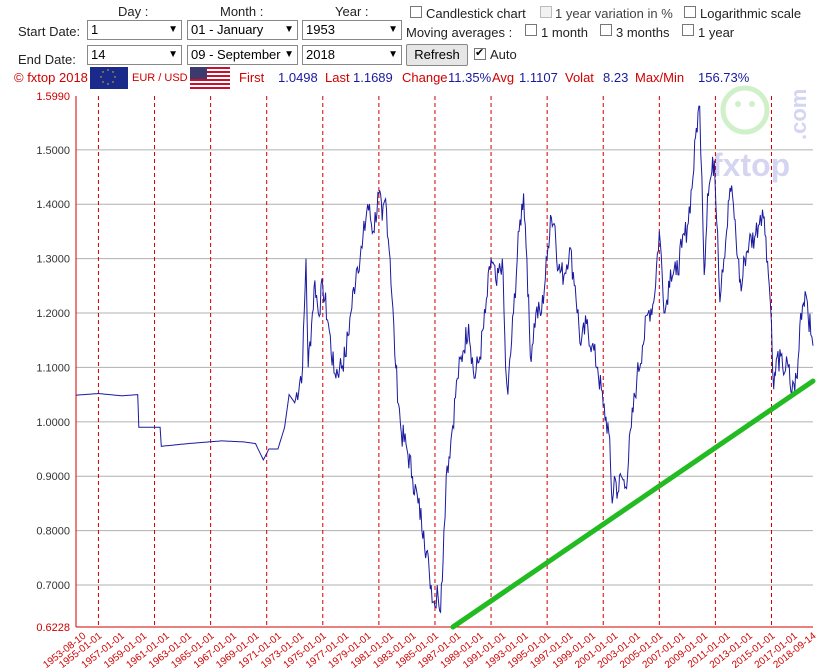 The width and height of the screenshot is (822, 670). Describe the element at coordinates (724, 77) in the screenshot. I see `maxmin-value: 156.73%` at that location.